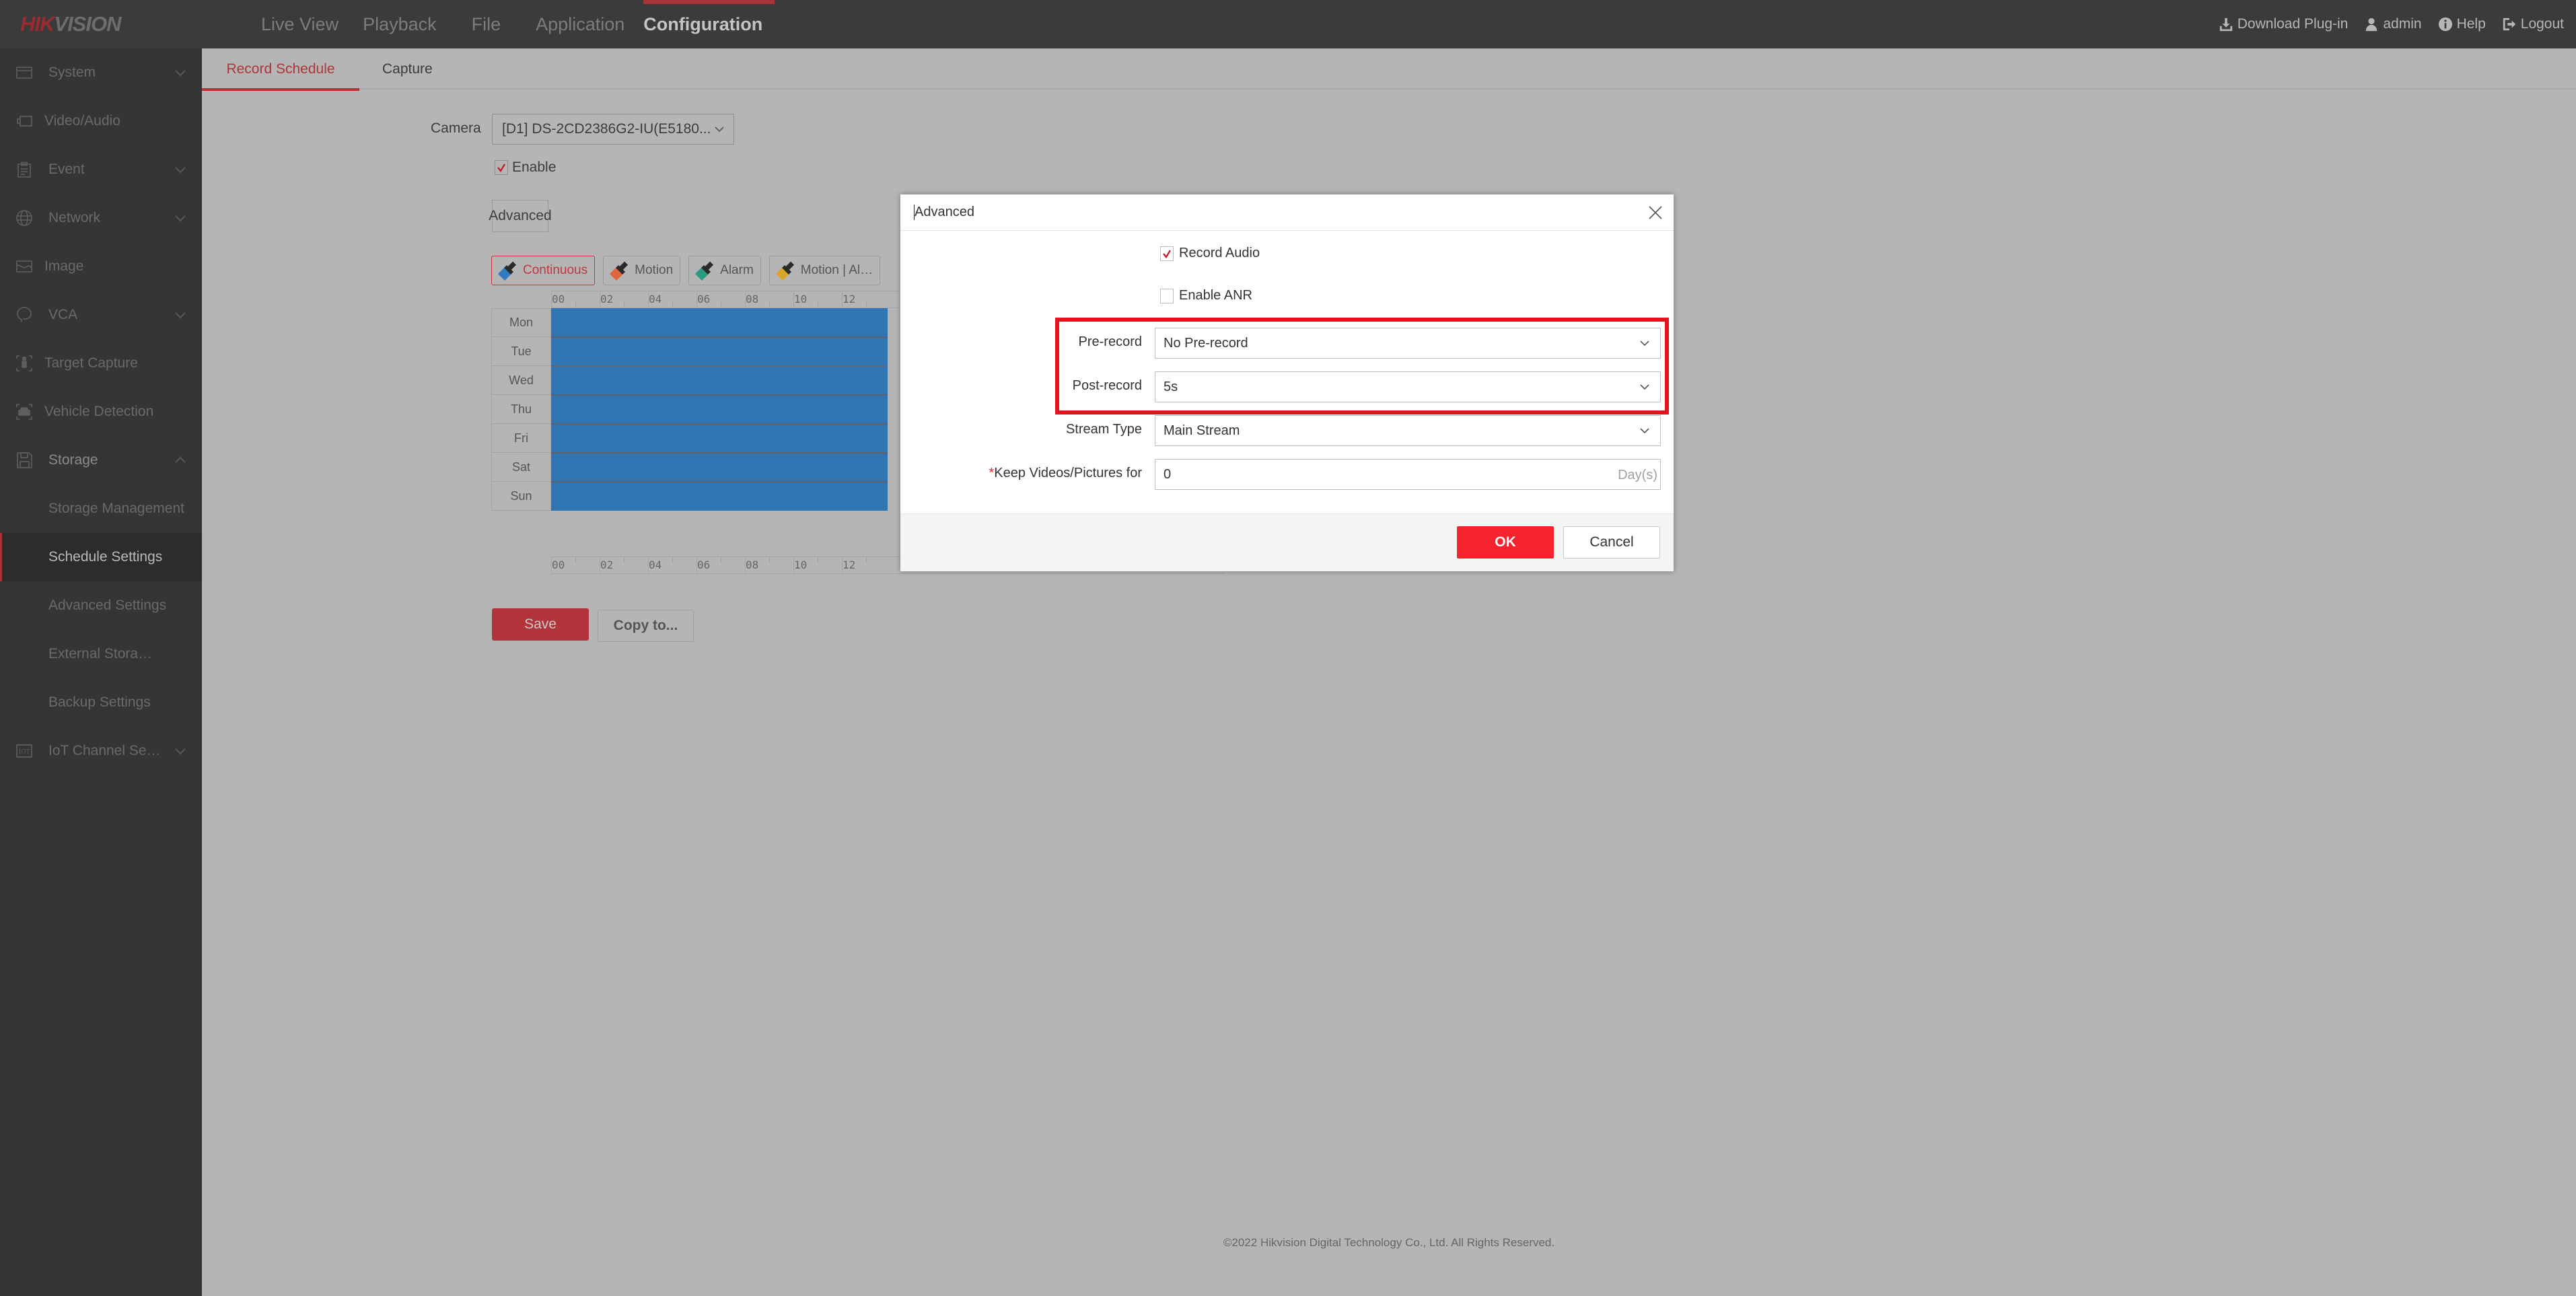 The height and width of the screenshot is (1296, 2576). Describe the element at coordinates (655, 299) in the screenshot. I see `hour-label: 04` at that location.